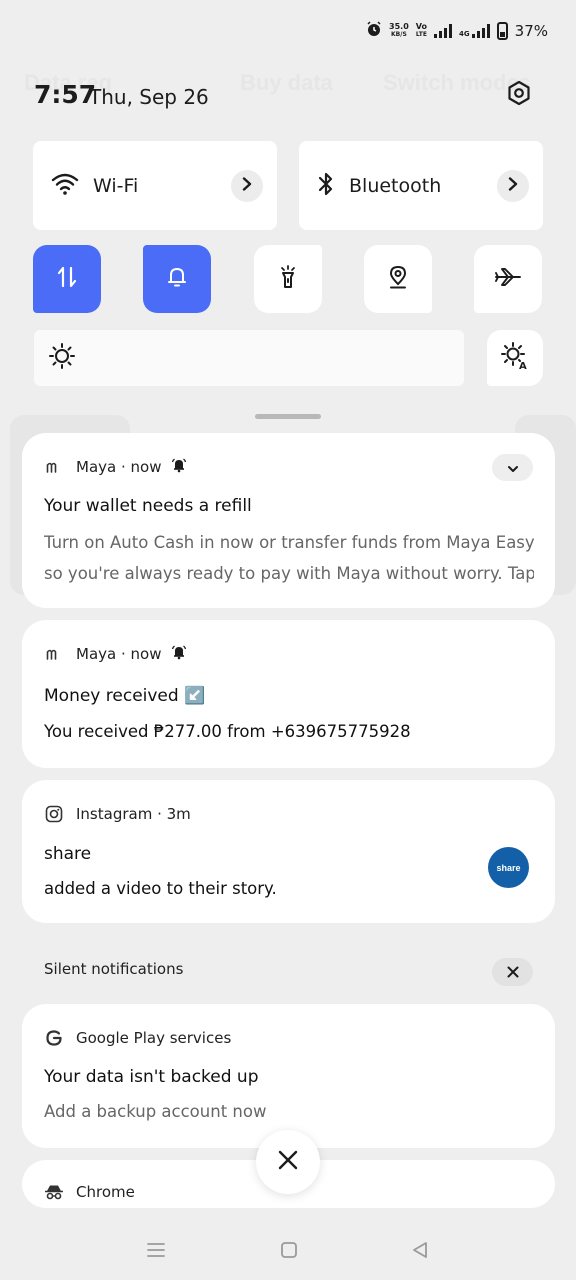  What do you see at coordinates (326, 186) in the screenshot?
I see `bluetooth-icon` at bounding box center [326, 186].